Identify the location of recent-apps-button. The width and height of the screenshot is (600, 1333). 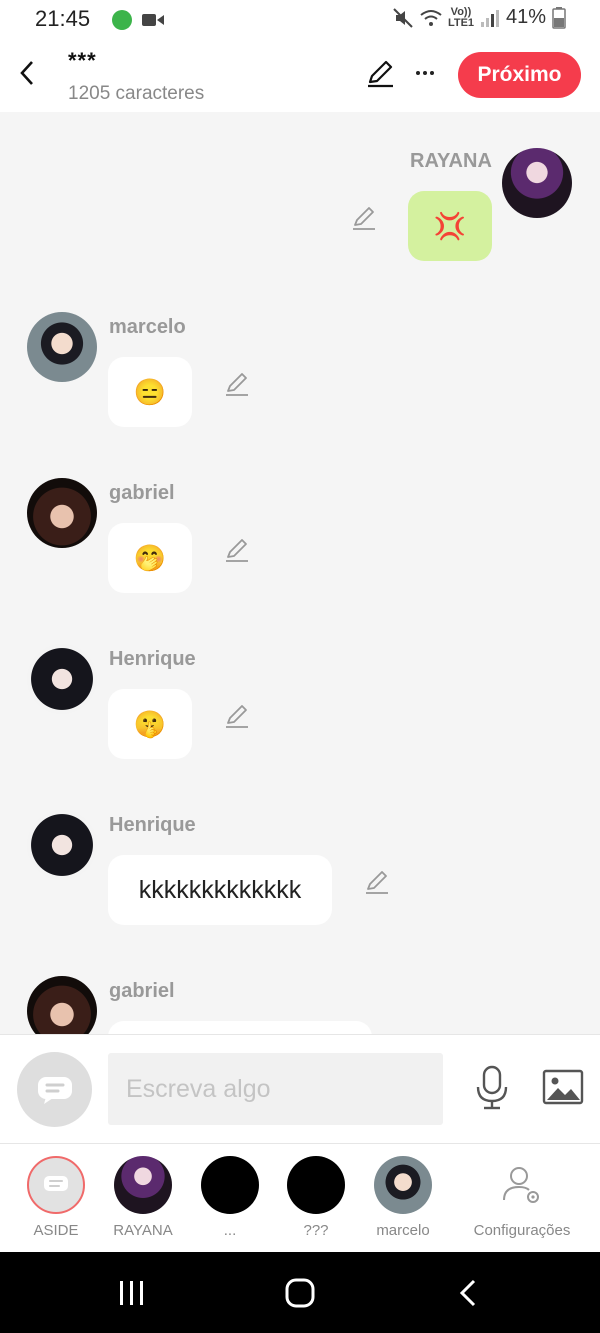
(132, 1293).